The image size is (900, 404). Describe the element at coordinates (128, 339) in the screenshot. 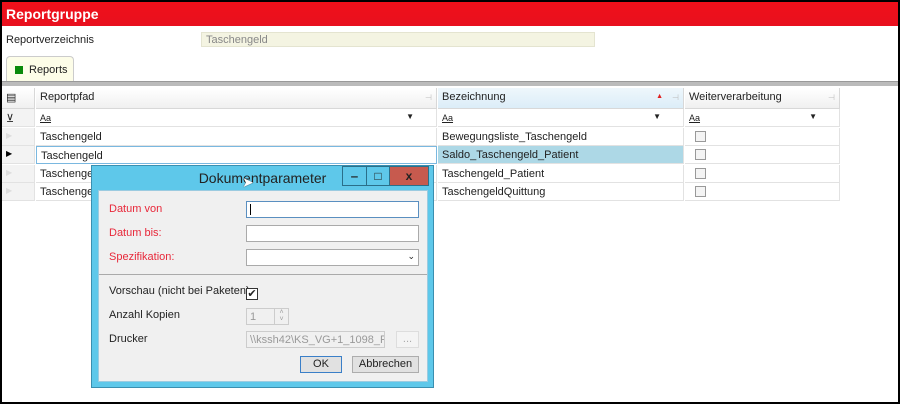

I see `drucker-label: Drucker` at that location.